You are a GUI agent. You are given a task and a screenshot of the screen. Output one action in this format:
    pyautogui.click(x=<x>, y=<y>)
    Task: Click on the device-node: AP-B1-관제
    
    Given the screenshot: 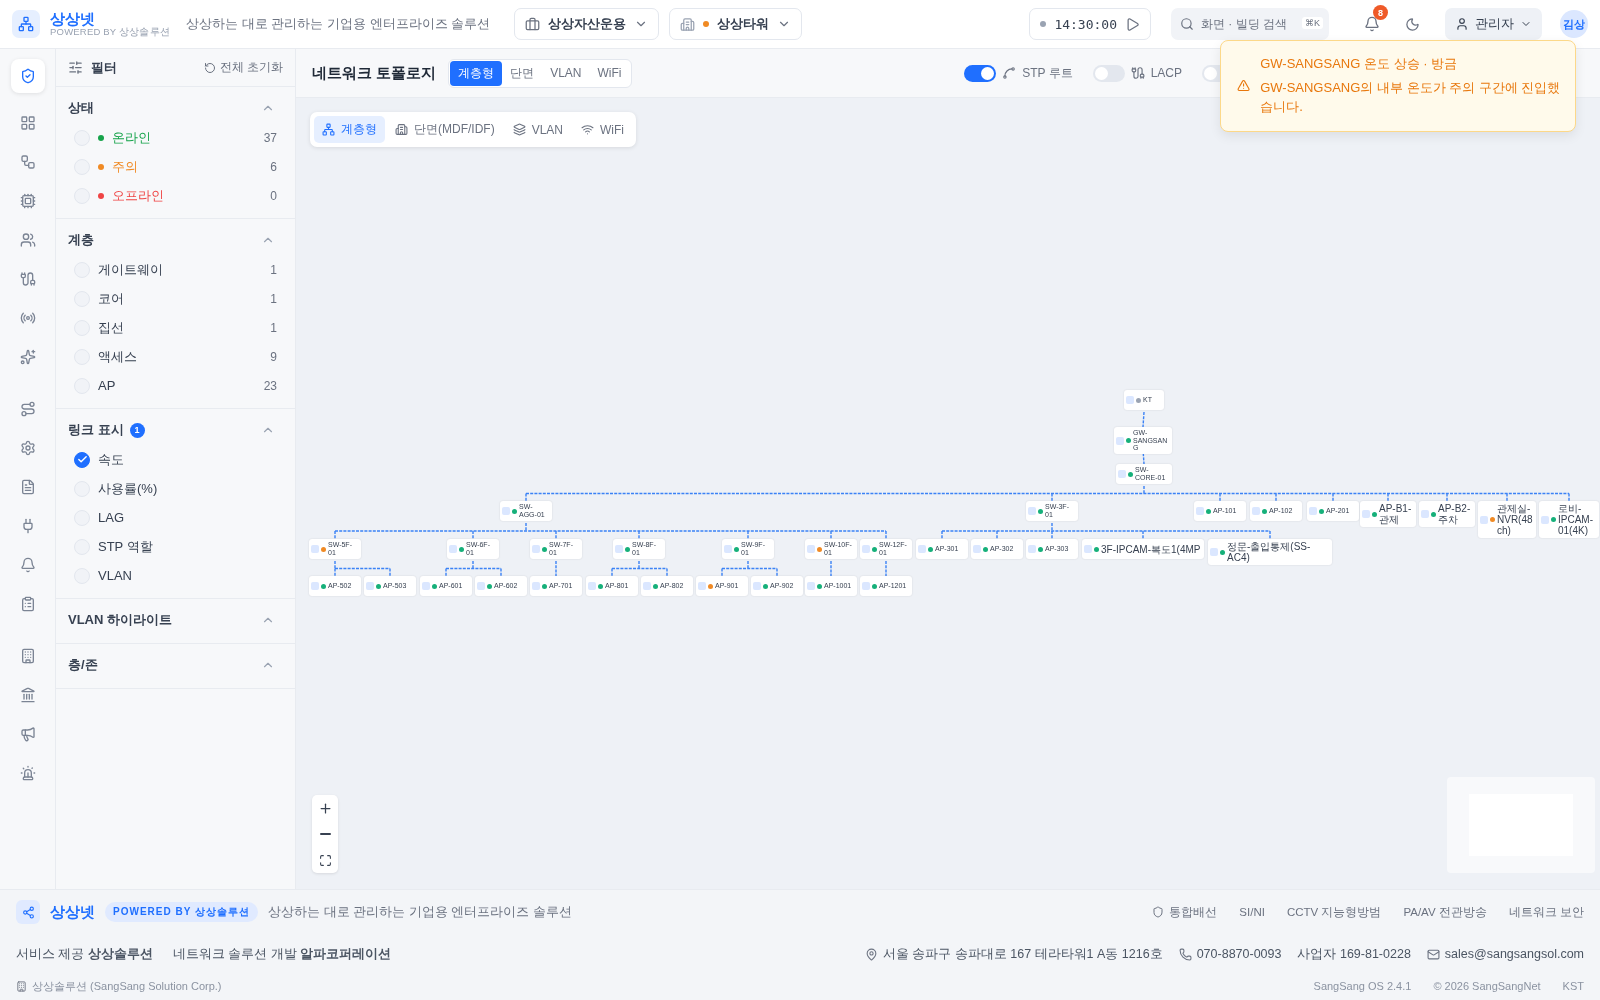 What is the action you would take?
    pyautogui.click(x=1388, y=514)
    